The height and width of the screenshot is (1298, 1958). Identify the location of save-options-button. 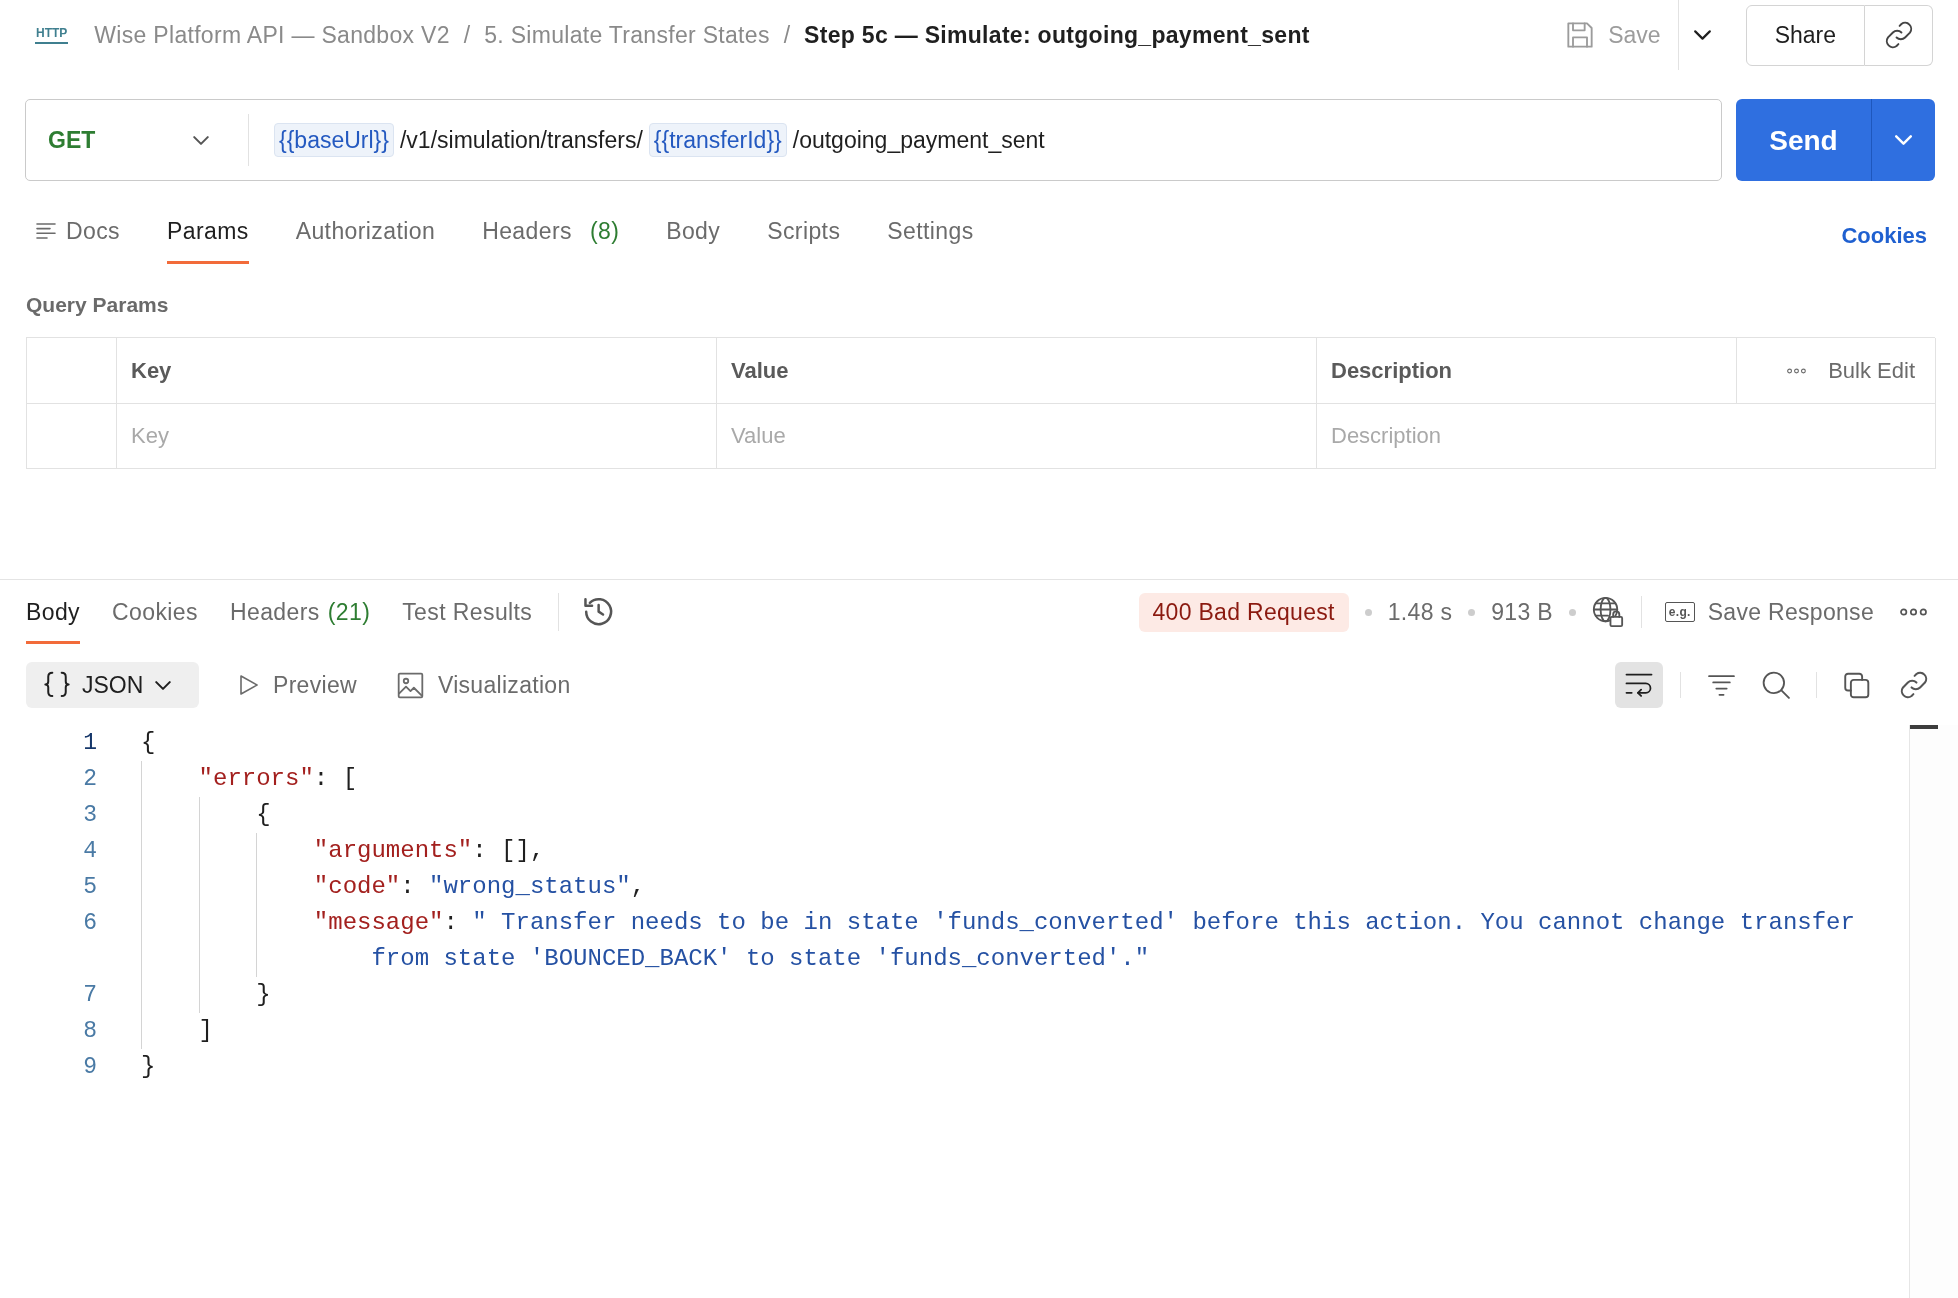
(1702, 35).